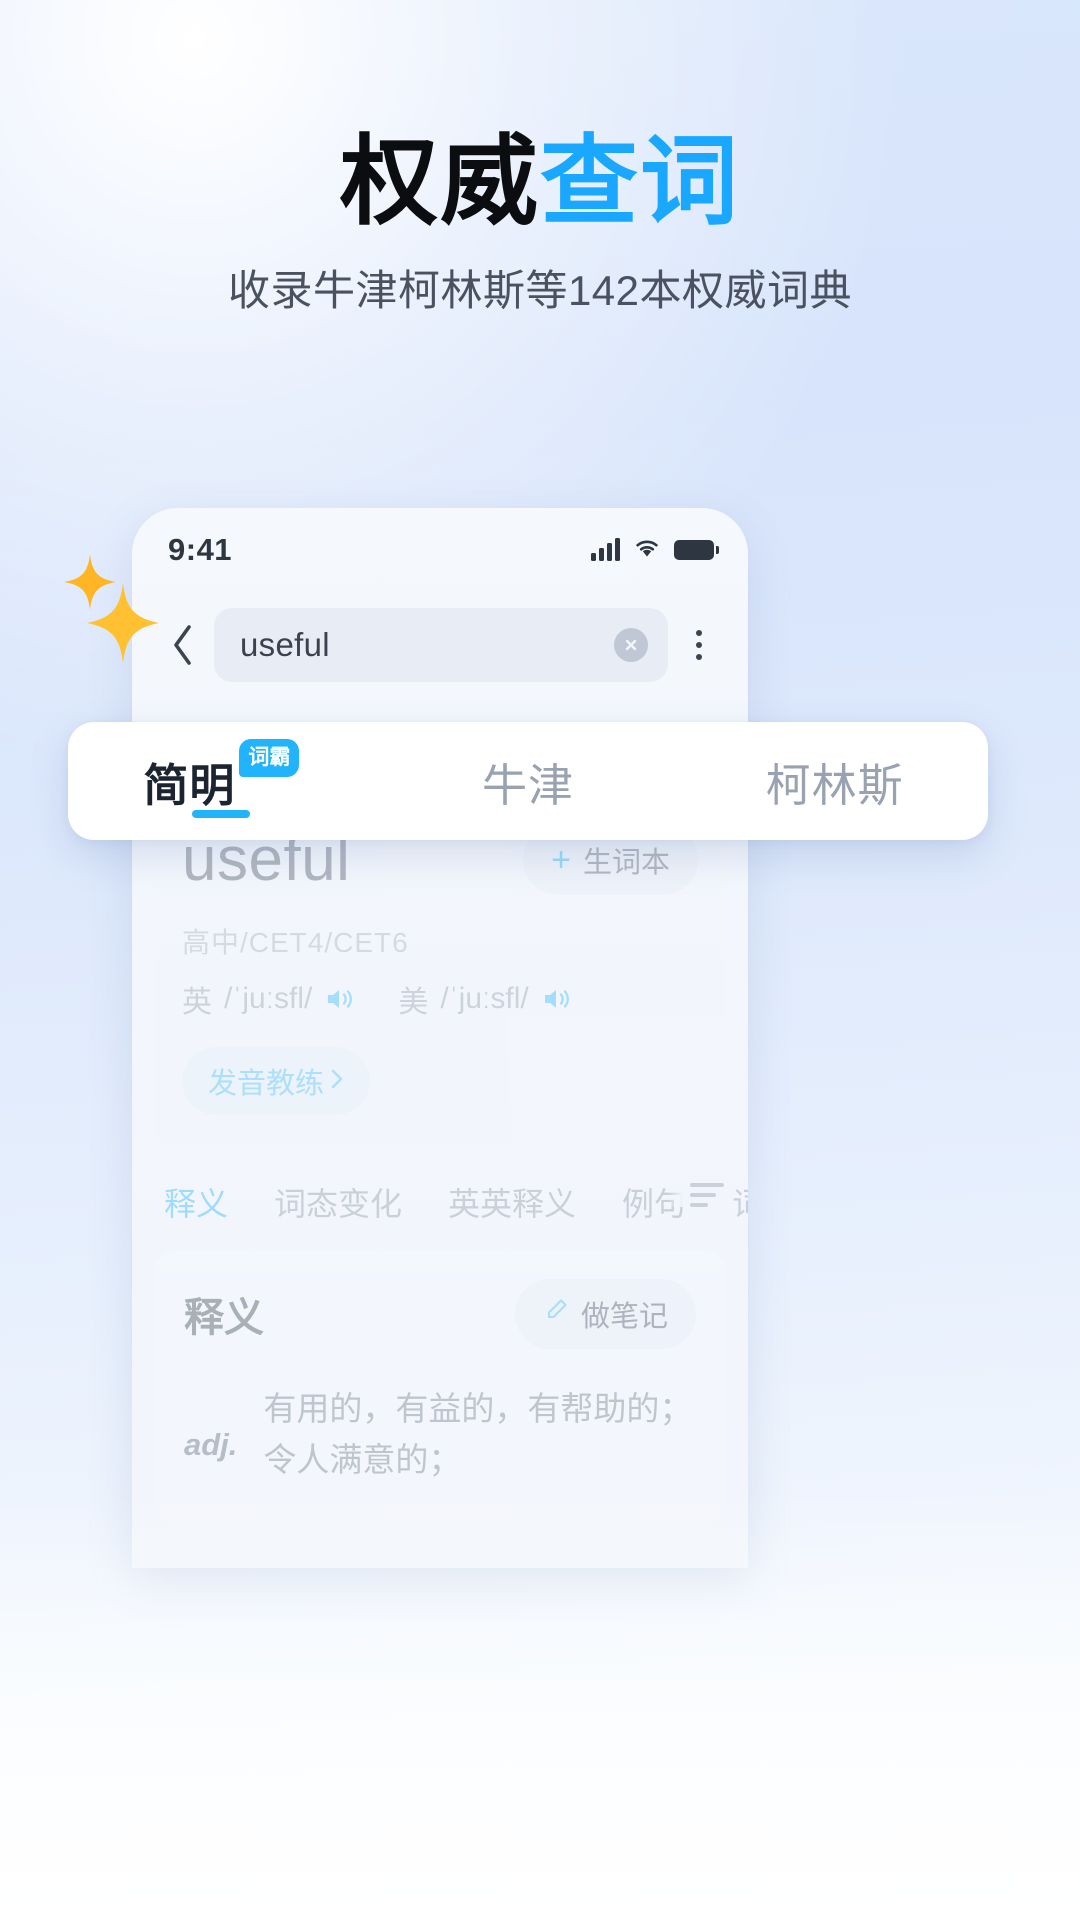 The image size is (1080, 1920). What do you see at coordinates (285, 644) in the screenshot?
I see `search-input-value: useful` at bounding box center [285, 644].